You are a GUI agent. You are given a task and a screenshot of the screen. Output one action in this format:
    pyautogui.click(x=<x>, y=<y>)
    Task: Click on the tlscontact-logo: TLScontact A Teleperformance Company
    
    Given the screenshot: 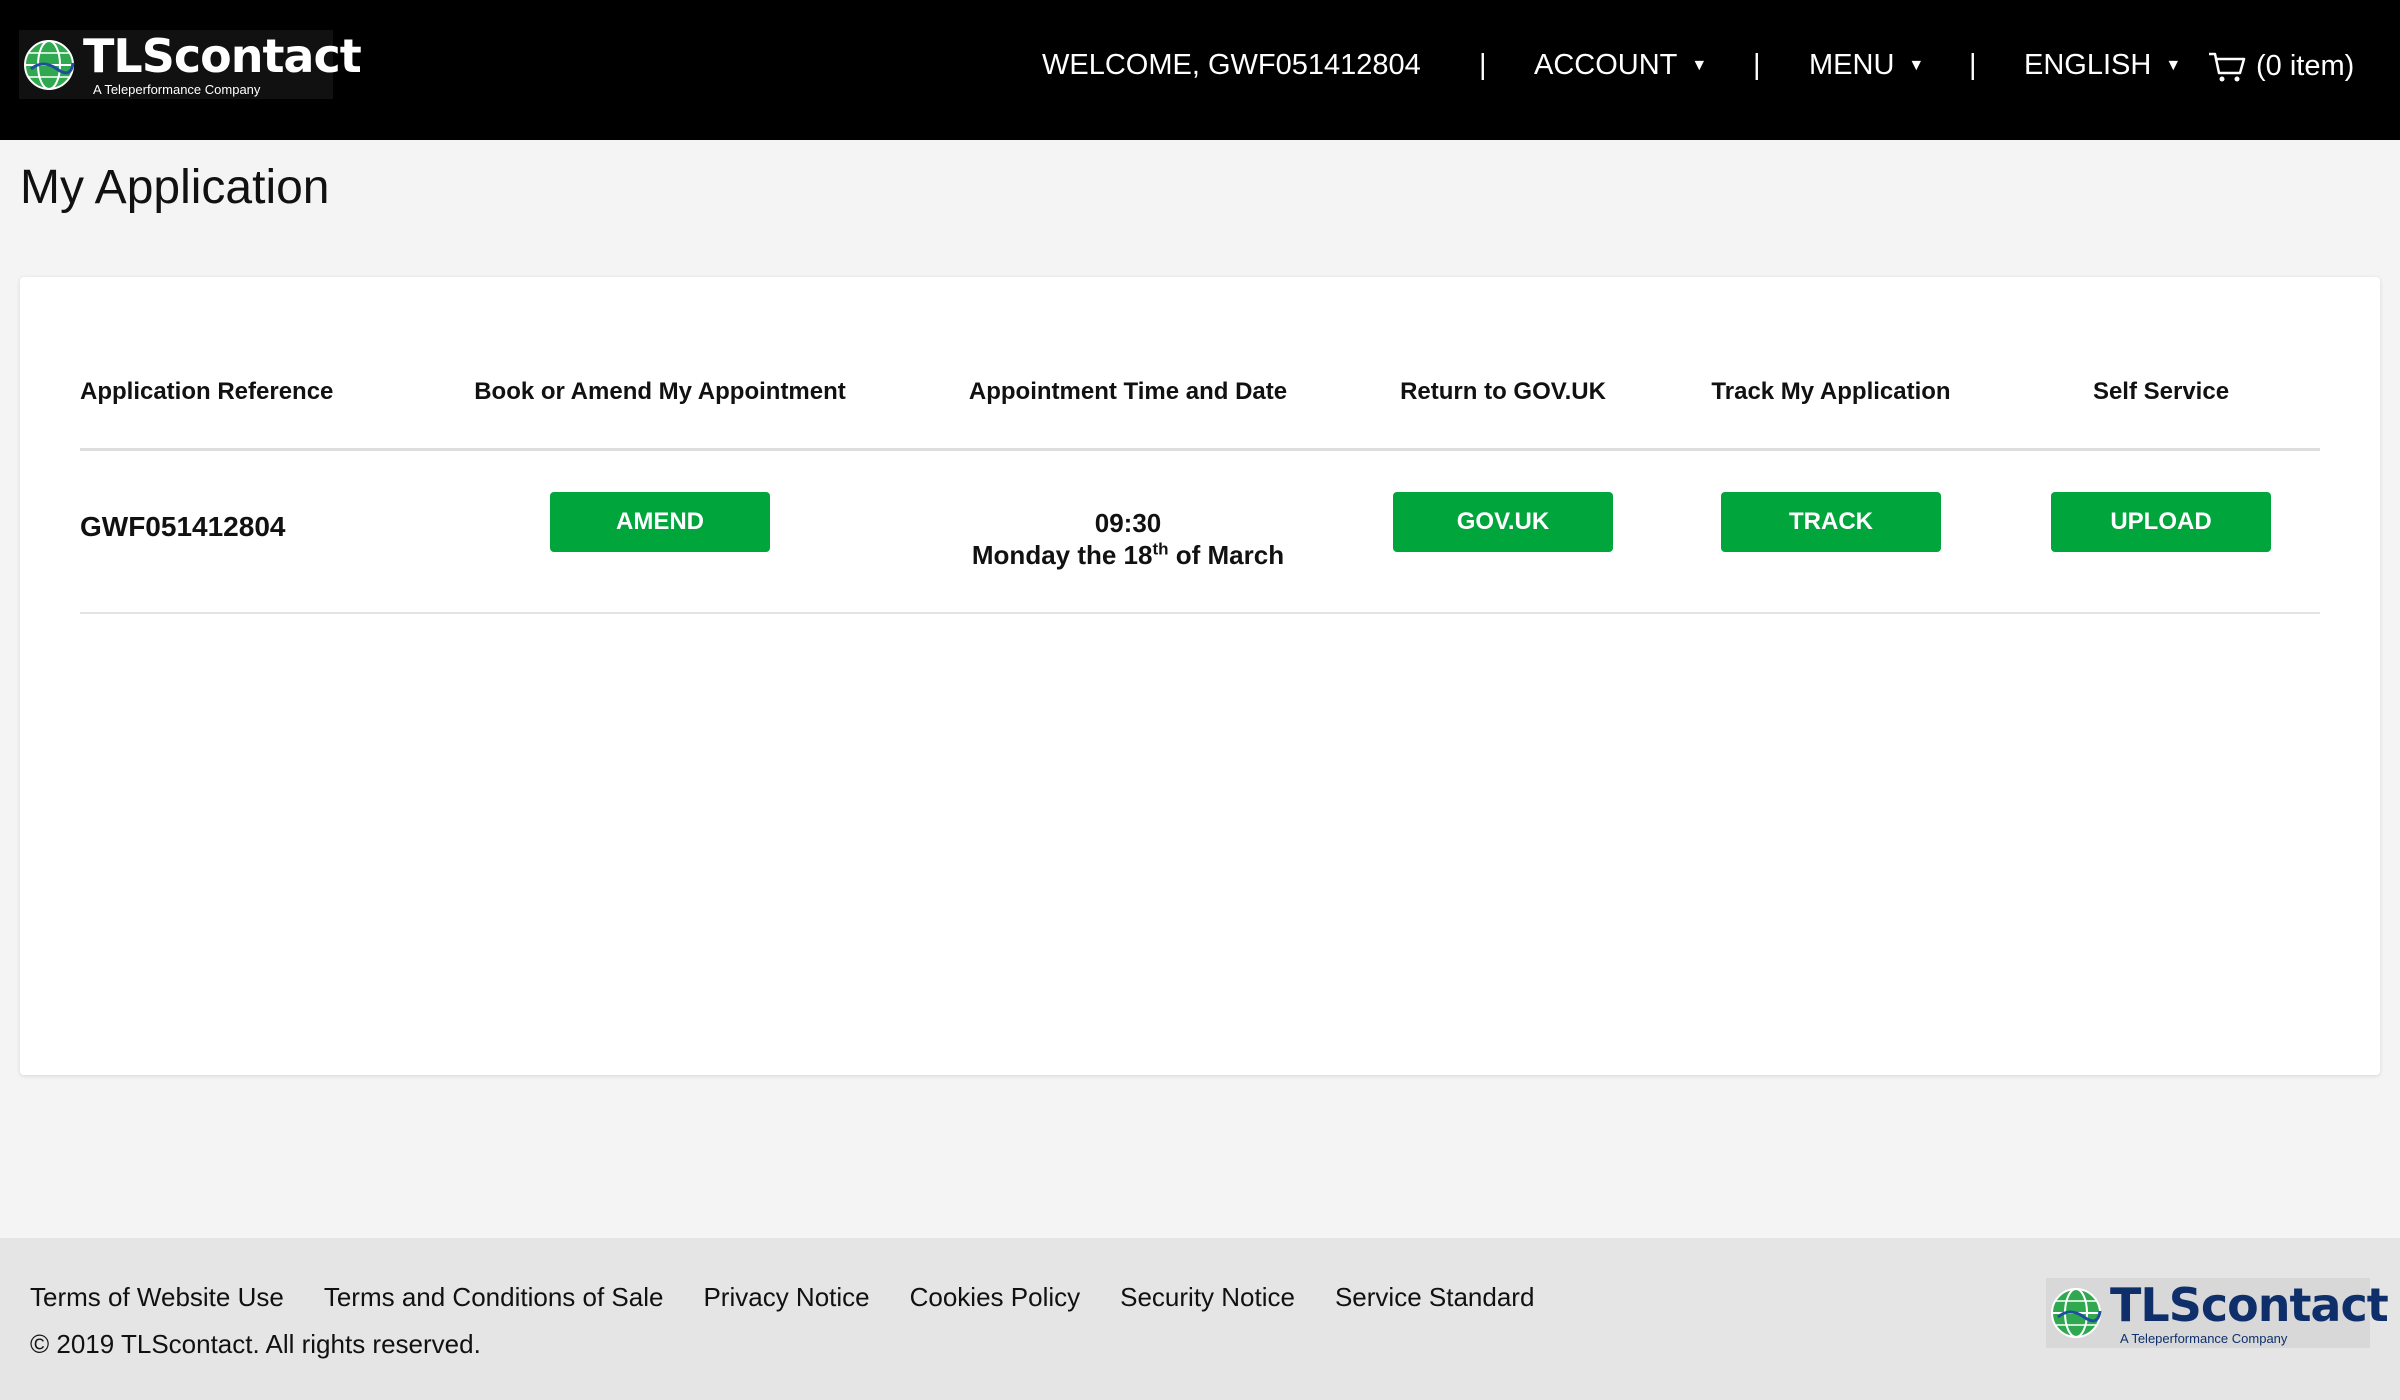 What is the action you would take?
    pyautogui.click(x=190, y=64)
    